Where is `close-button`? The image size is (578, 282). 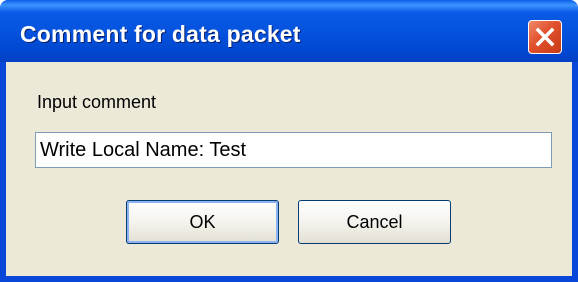 close-button is located at coordinates (545, 37).